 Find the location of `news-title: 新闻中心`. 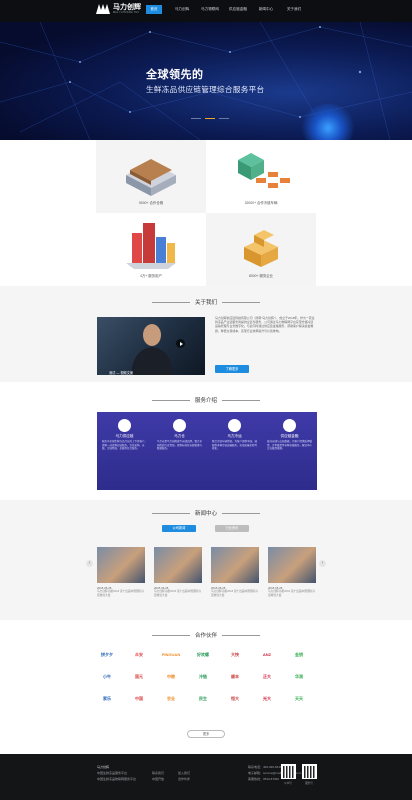

news-title: 新闻中心 is located at coordinates (206, 513).